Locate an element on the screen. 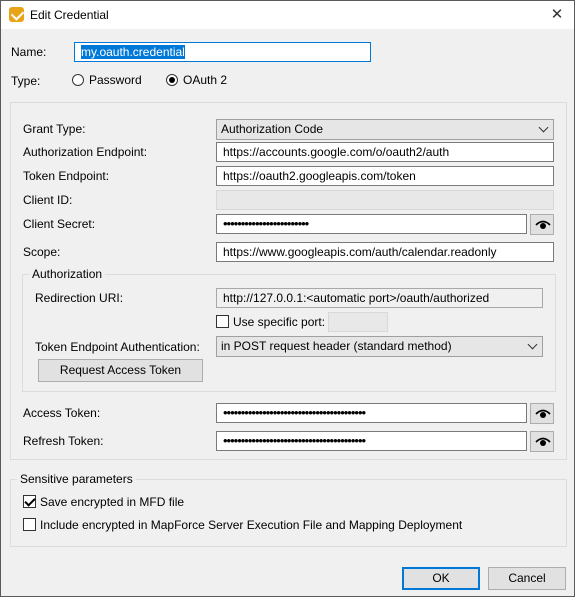 This screenshot has width=575, height=597. radio-oauth2 is located at coordinates (172, 80).